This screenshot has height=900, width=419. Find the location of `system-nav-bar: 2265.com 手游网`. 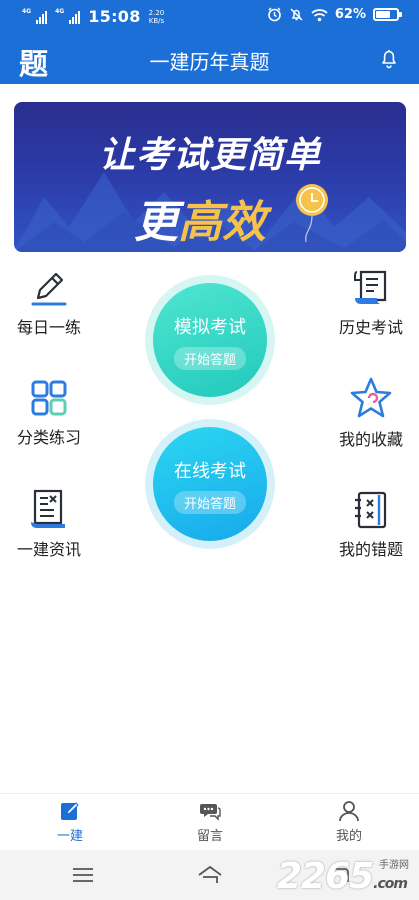

system-nav-bar: 2265.com 手游网 is located at coordinates (209, 875).